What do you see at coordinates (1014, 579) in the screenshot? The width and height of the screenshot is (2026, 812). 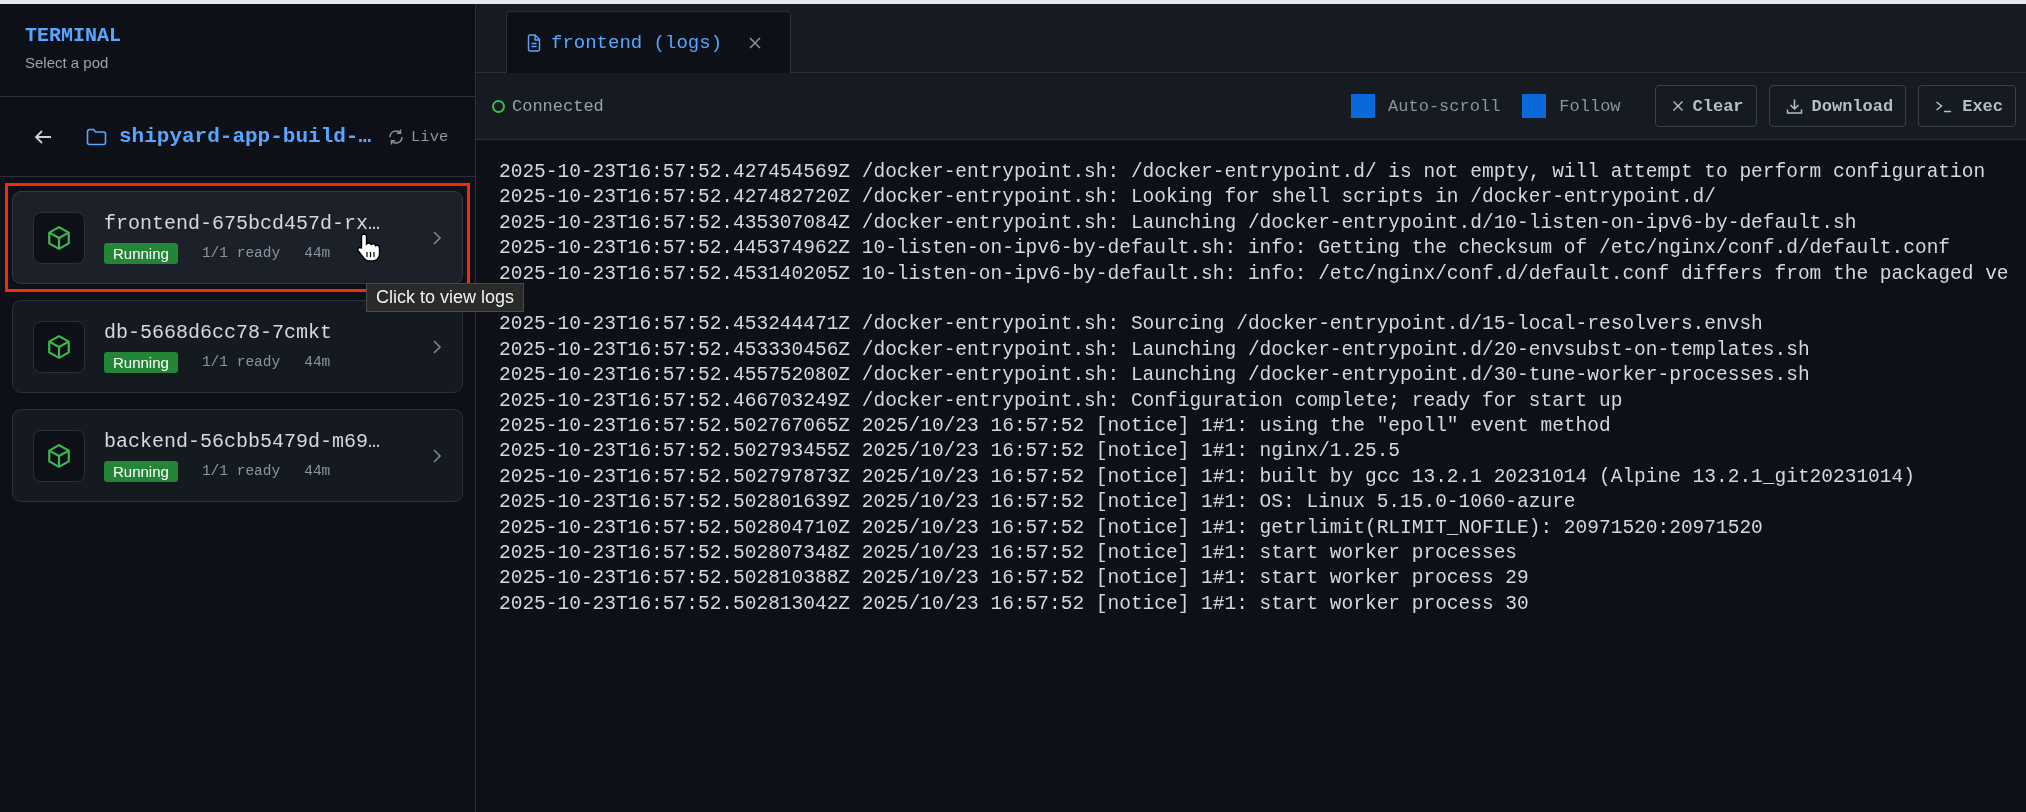 I see `log-line: 2025-10-23T16:57:52.502810388Z 2025/10/23 16:57:52 [notice] 1#1: start worker process 29` at bounding box center [1014, 579].